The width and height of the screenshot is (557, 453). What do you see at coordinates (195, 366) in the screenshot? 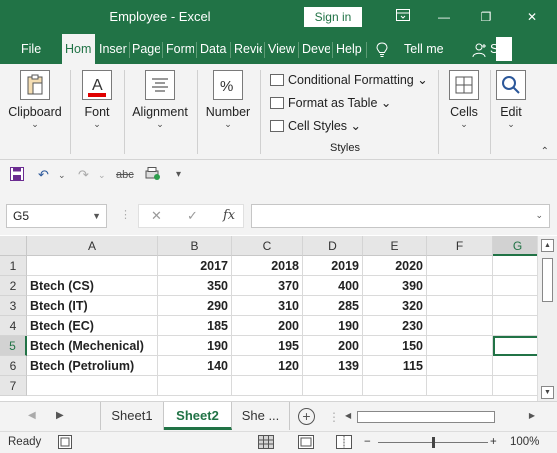
I see `cell-b6: 140` at bounding box center [195, 366].